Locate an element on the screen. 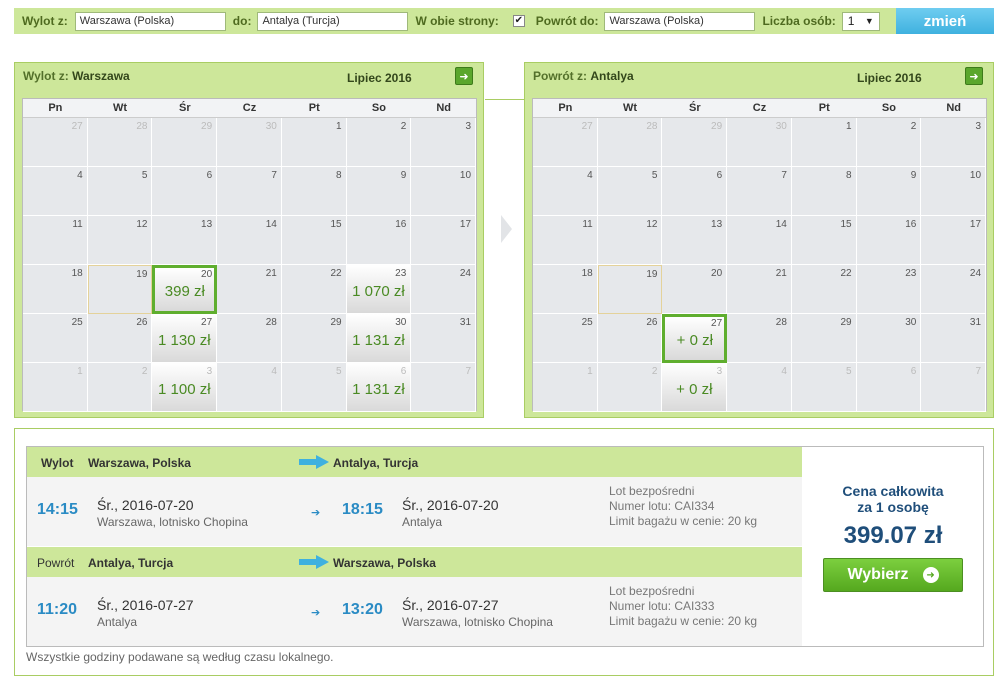 This screenshot has height=686, width=1006. day-number: 12 is located at coordinates (652, 224).